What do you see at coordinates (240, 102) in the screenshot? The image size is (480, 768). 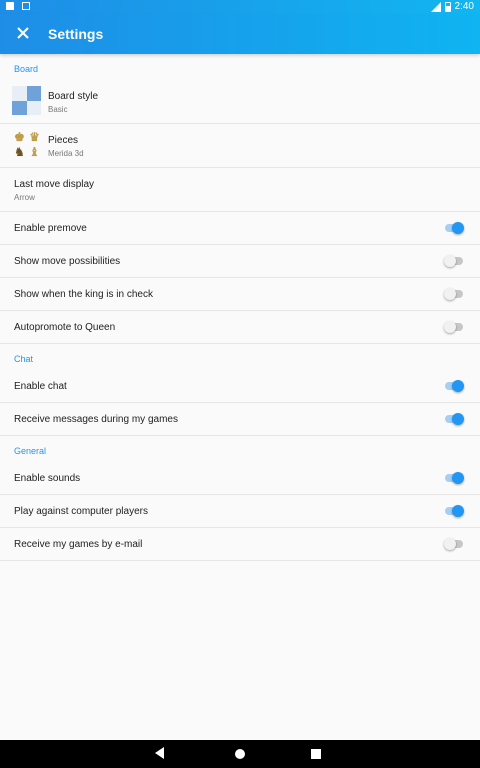 I see `pref-board-style: Board style Basic` at bounding box center [240, 102].